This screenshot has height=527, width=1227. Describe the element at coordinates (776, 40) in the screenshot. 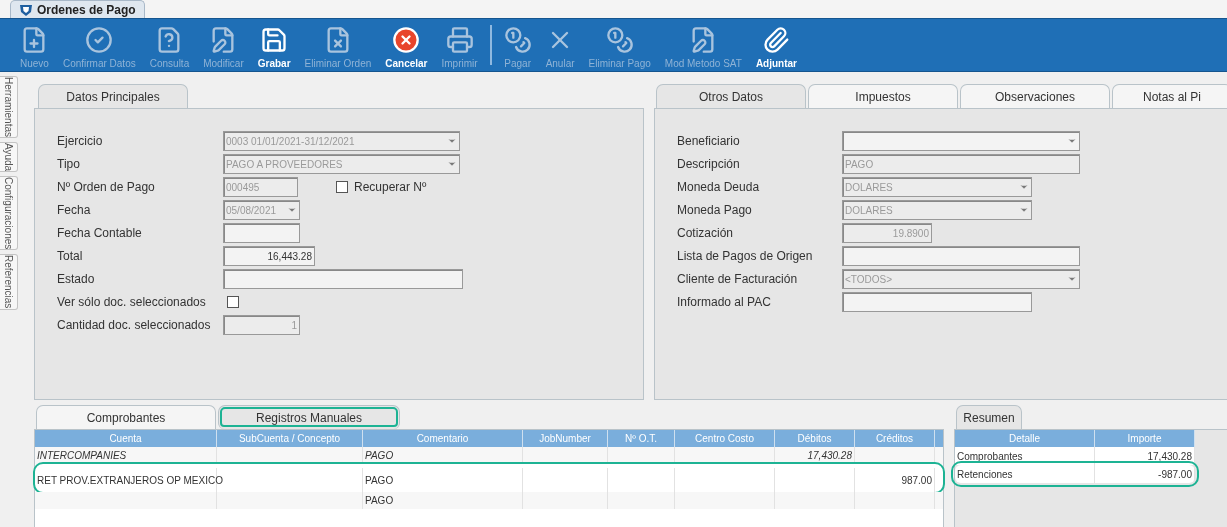

I see `paperclip-icon` at that location.